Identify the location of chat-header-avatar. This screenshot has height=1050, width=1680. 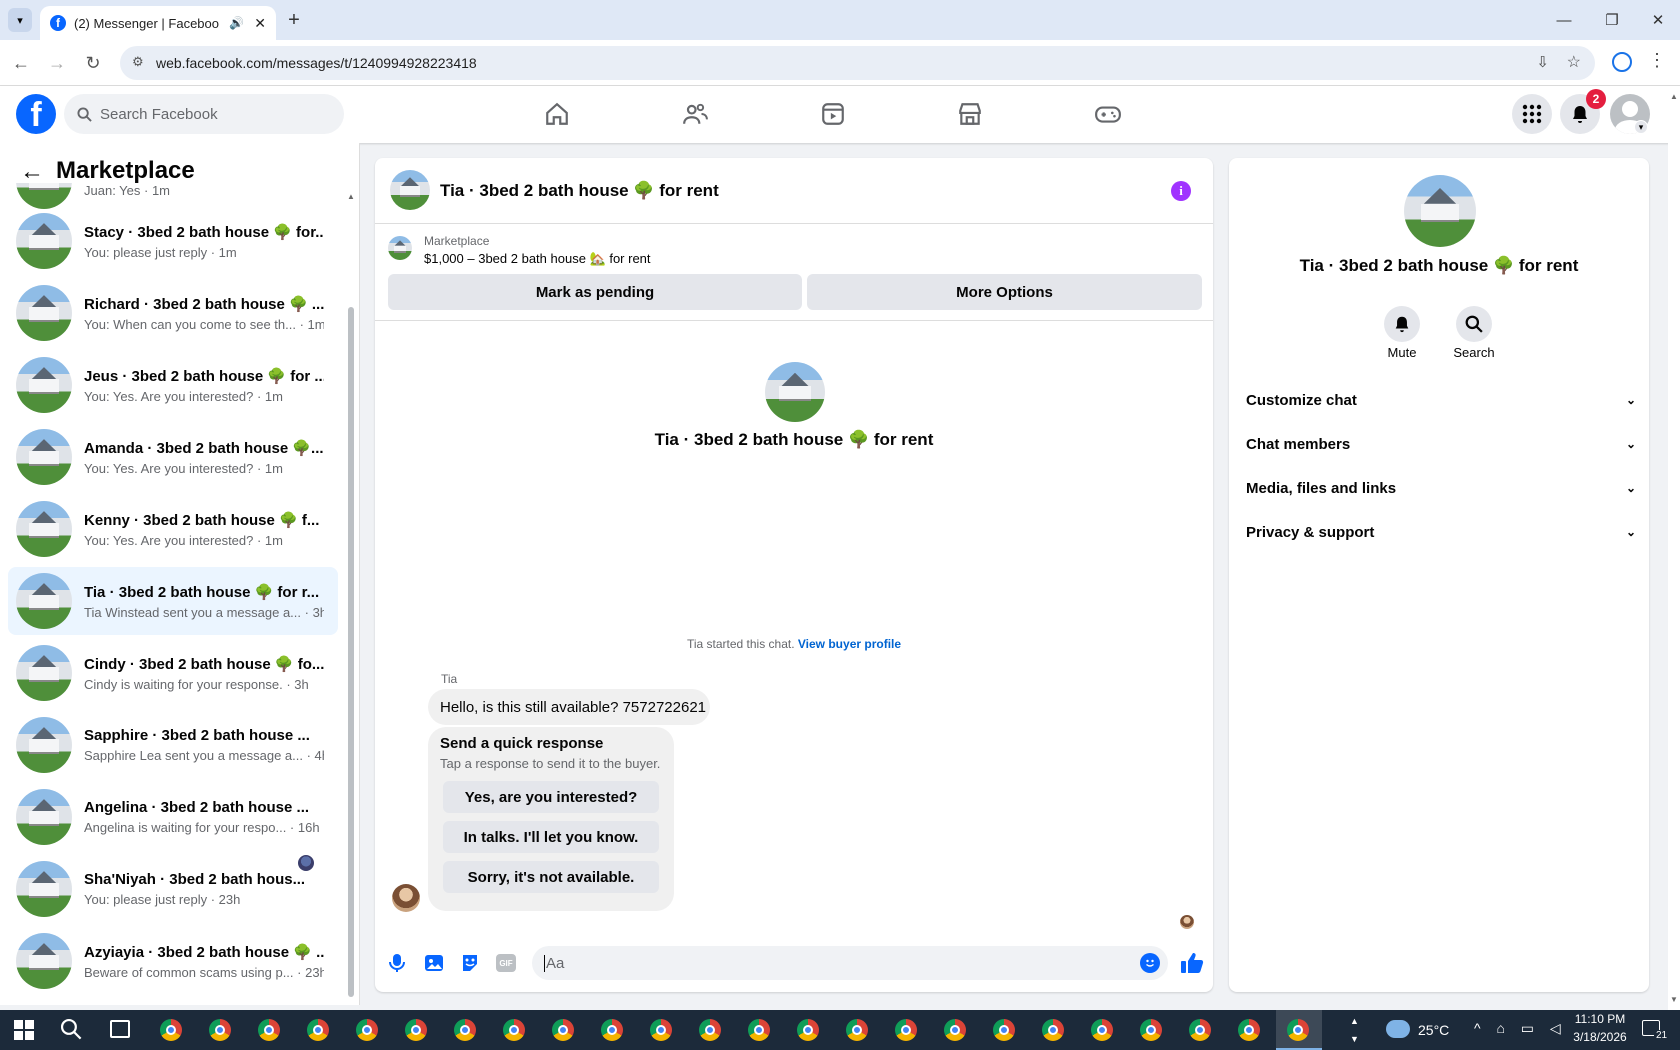
(410, 190).